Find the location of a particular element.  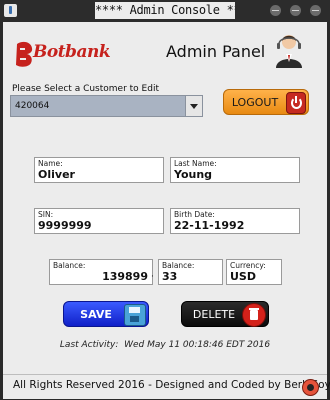

save-button: SAVE is located at coordinates (106, 314).